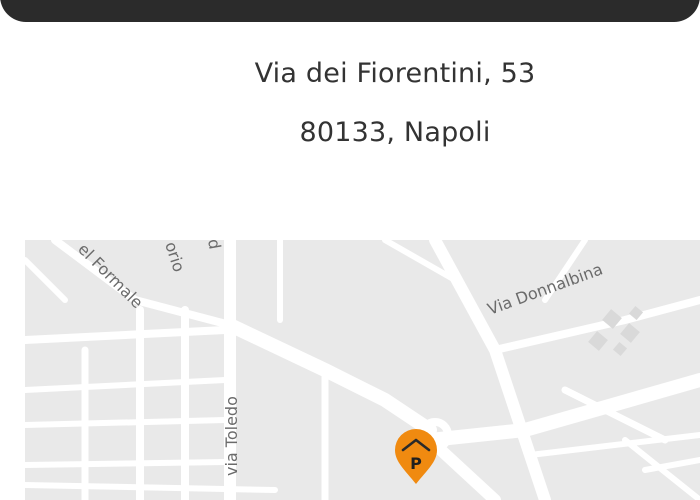 Image resolution: width=700 pixels, height=500 pixels. What do you see at coordinates (395, 73) in the screenshot?
I see `address-street: Via dei Fiorentini, 53` at bounding box center [395, 73].